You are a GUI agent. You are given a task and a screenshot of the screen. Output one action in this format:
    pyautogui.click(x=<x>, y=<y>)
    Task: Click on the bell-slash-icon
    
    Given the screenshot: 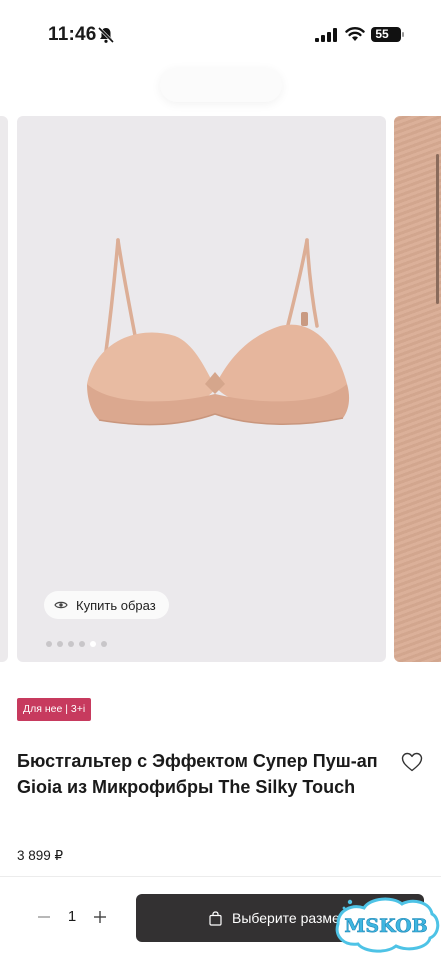 What is the action you would take?
    pyautogui.click(x=106, y=35)
    